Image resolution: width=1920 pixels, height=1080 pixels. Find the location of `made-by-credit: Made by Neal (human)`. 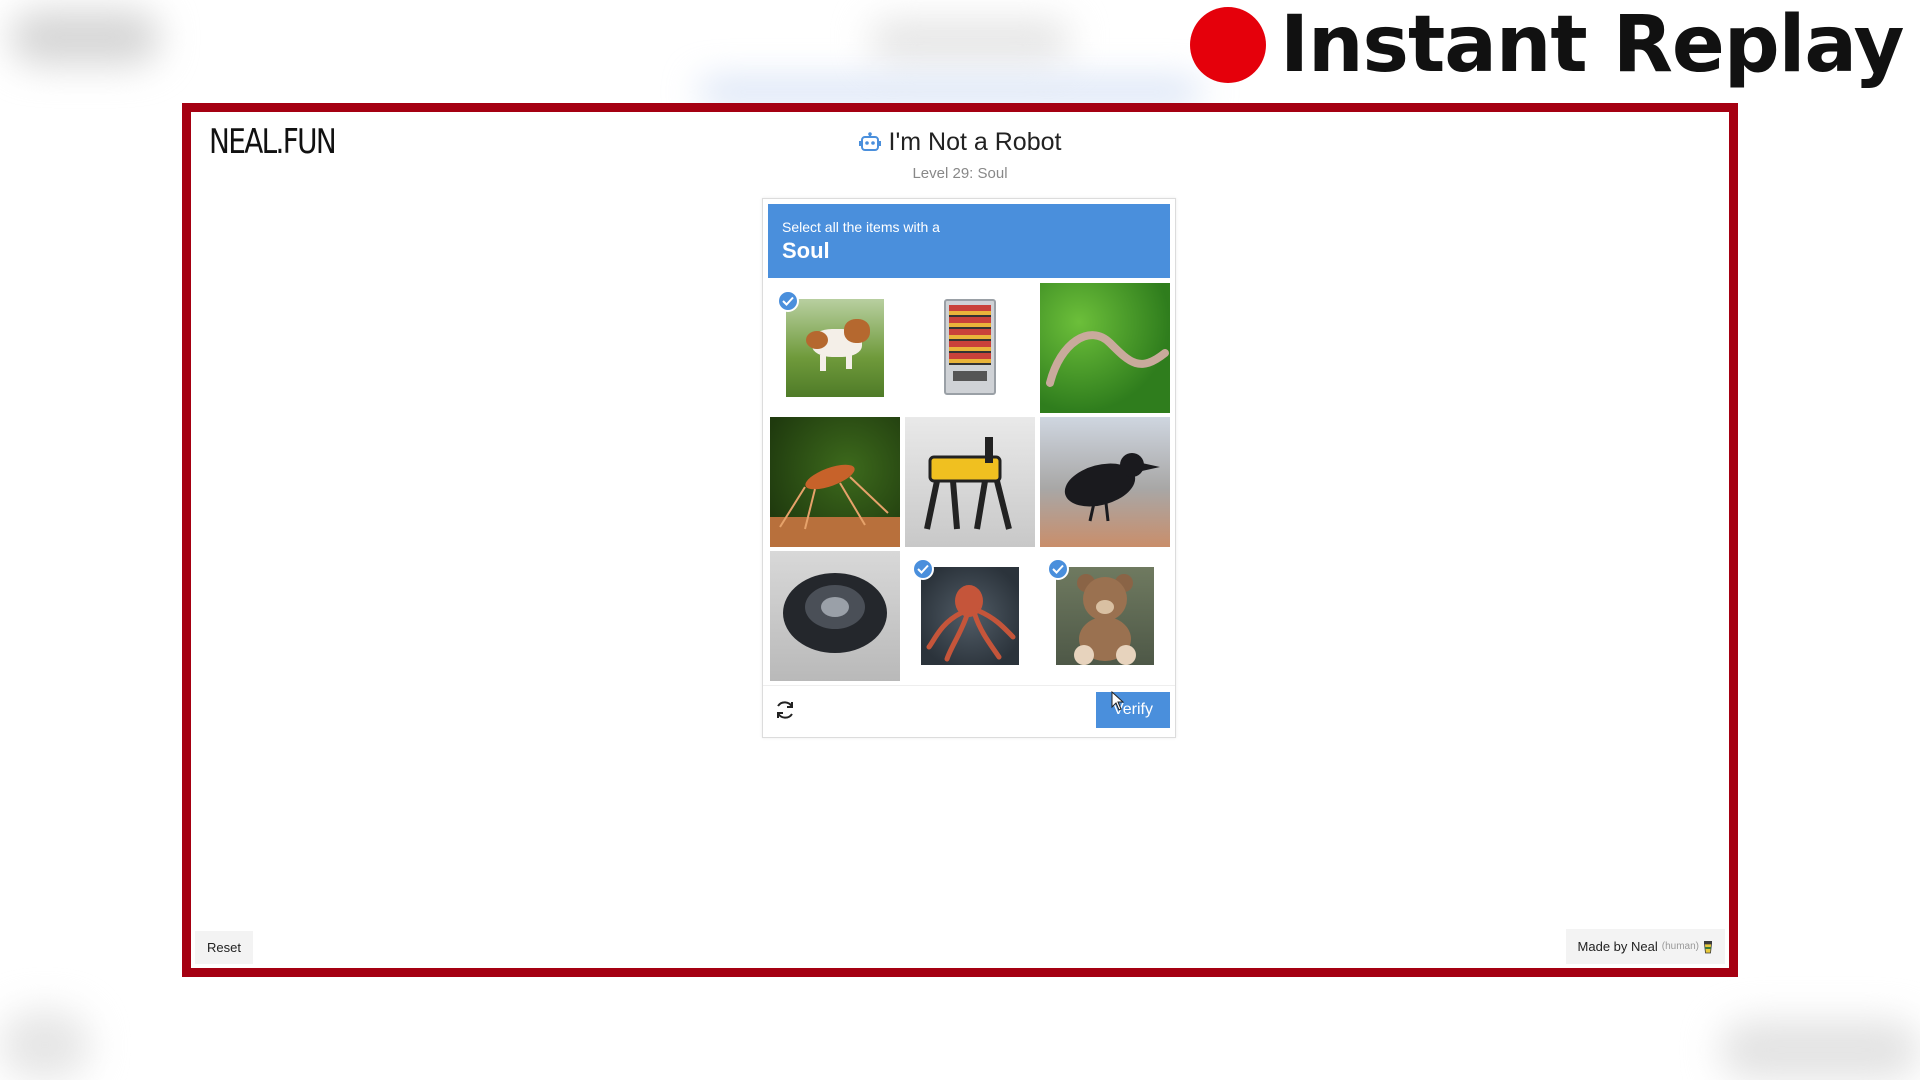

made-by-credit: Made by Neal (human) is located at coordinates (1645, 946).